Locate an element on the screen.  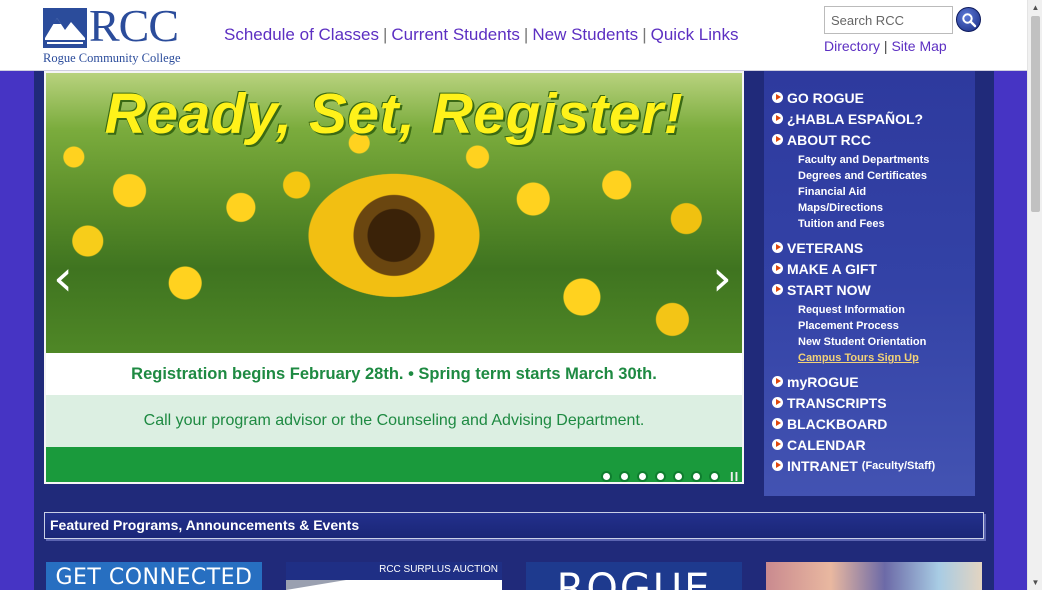
rnav-label: ABOUT RCC is located at coordinates (829, 139).